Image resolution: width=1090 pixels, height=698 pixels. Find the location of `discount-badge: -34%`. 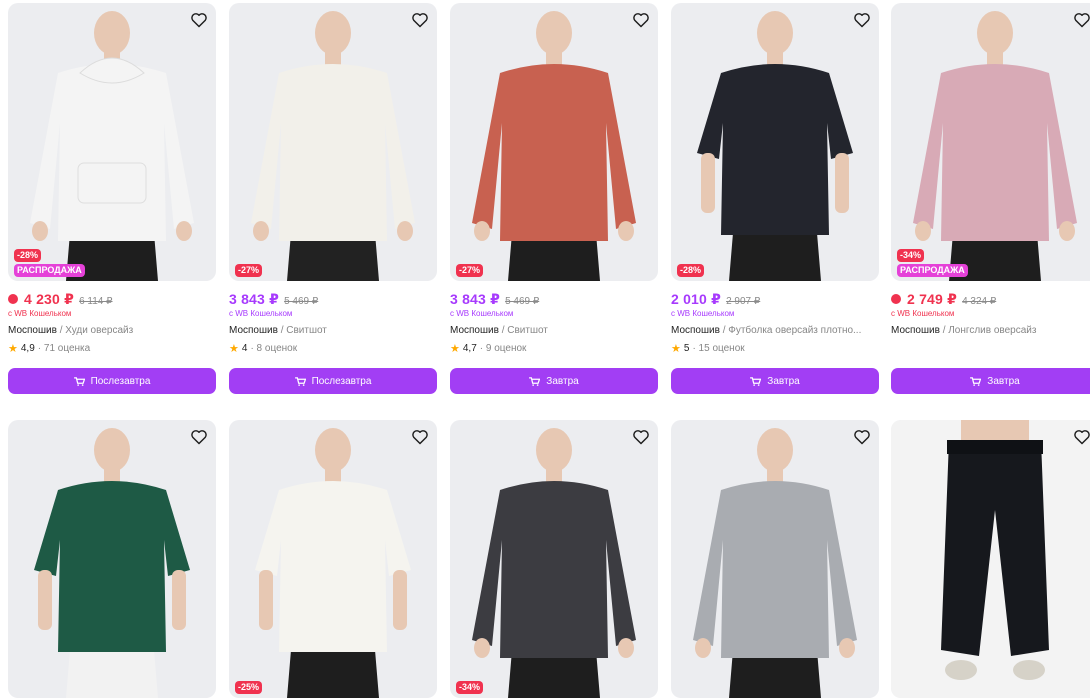

discount-badge: -34% is located at coordinates (911, 255).